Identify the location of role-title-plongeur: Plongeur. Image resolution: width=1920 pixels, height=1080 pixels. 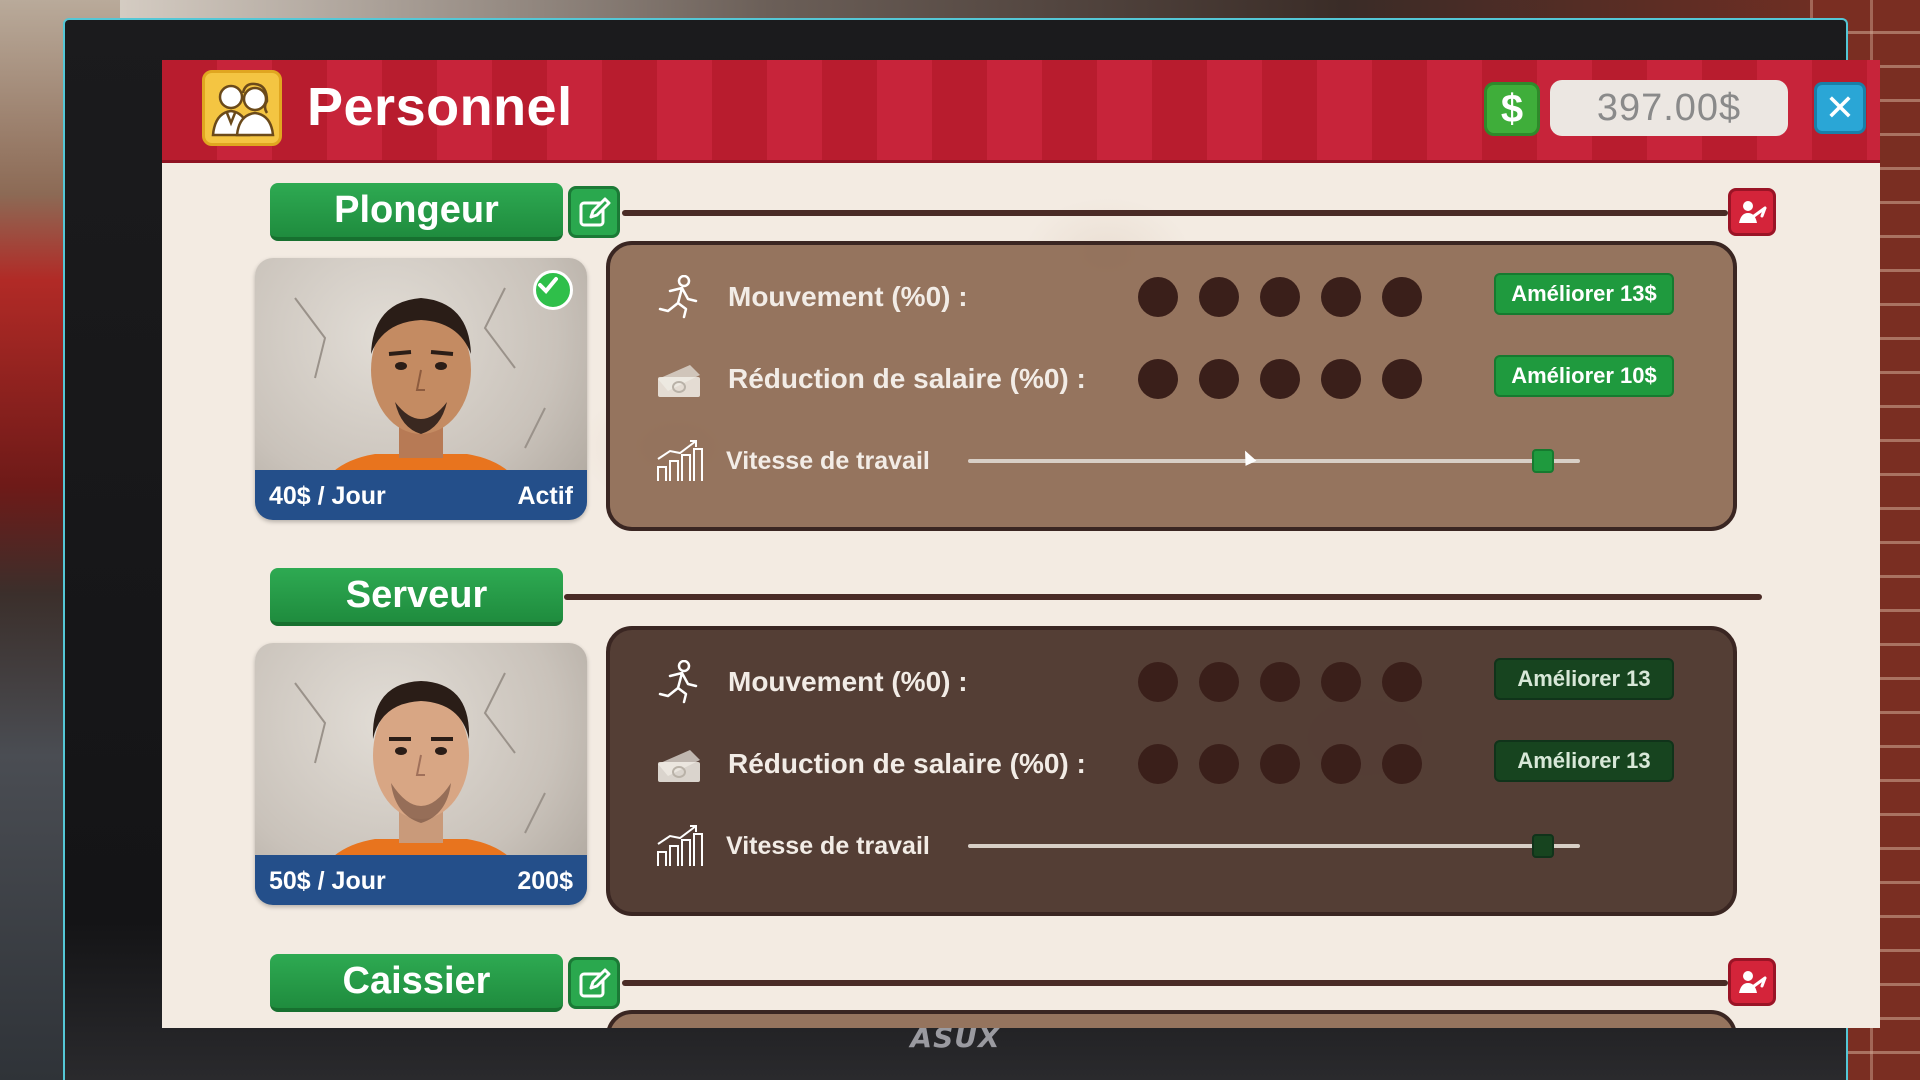
(416, 212).